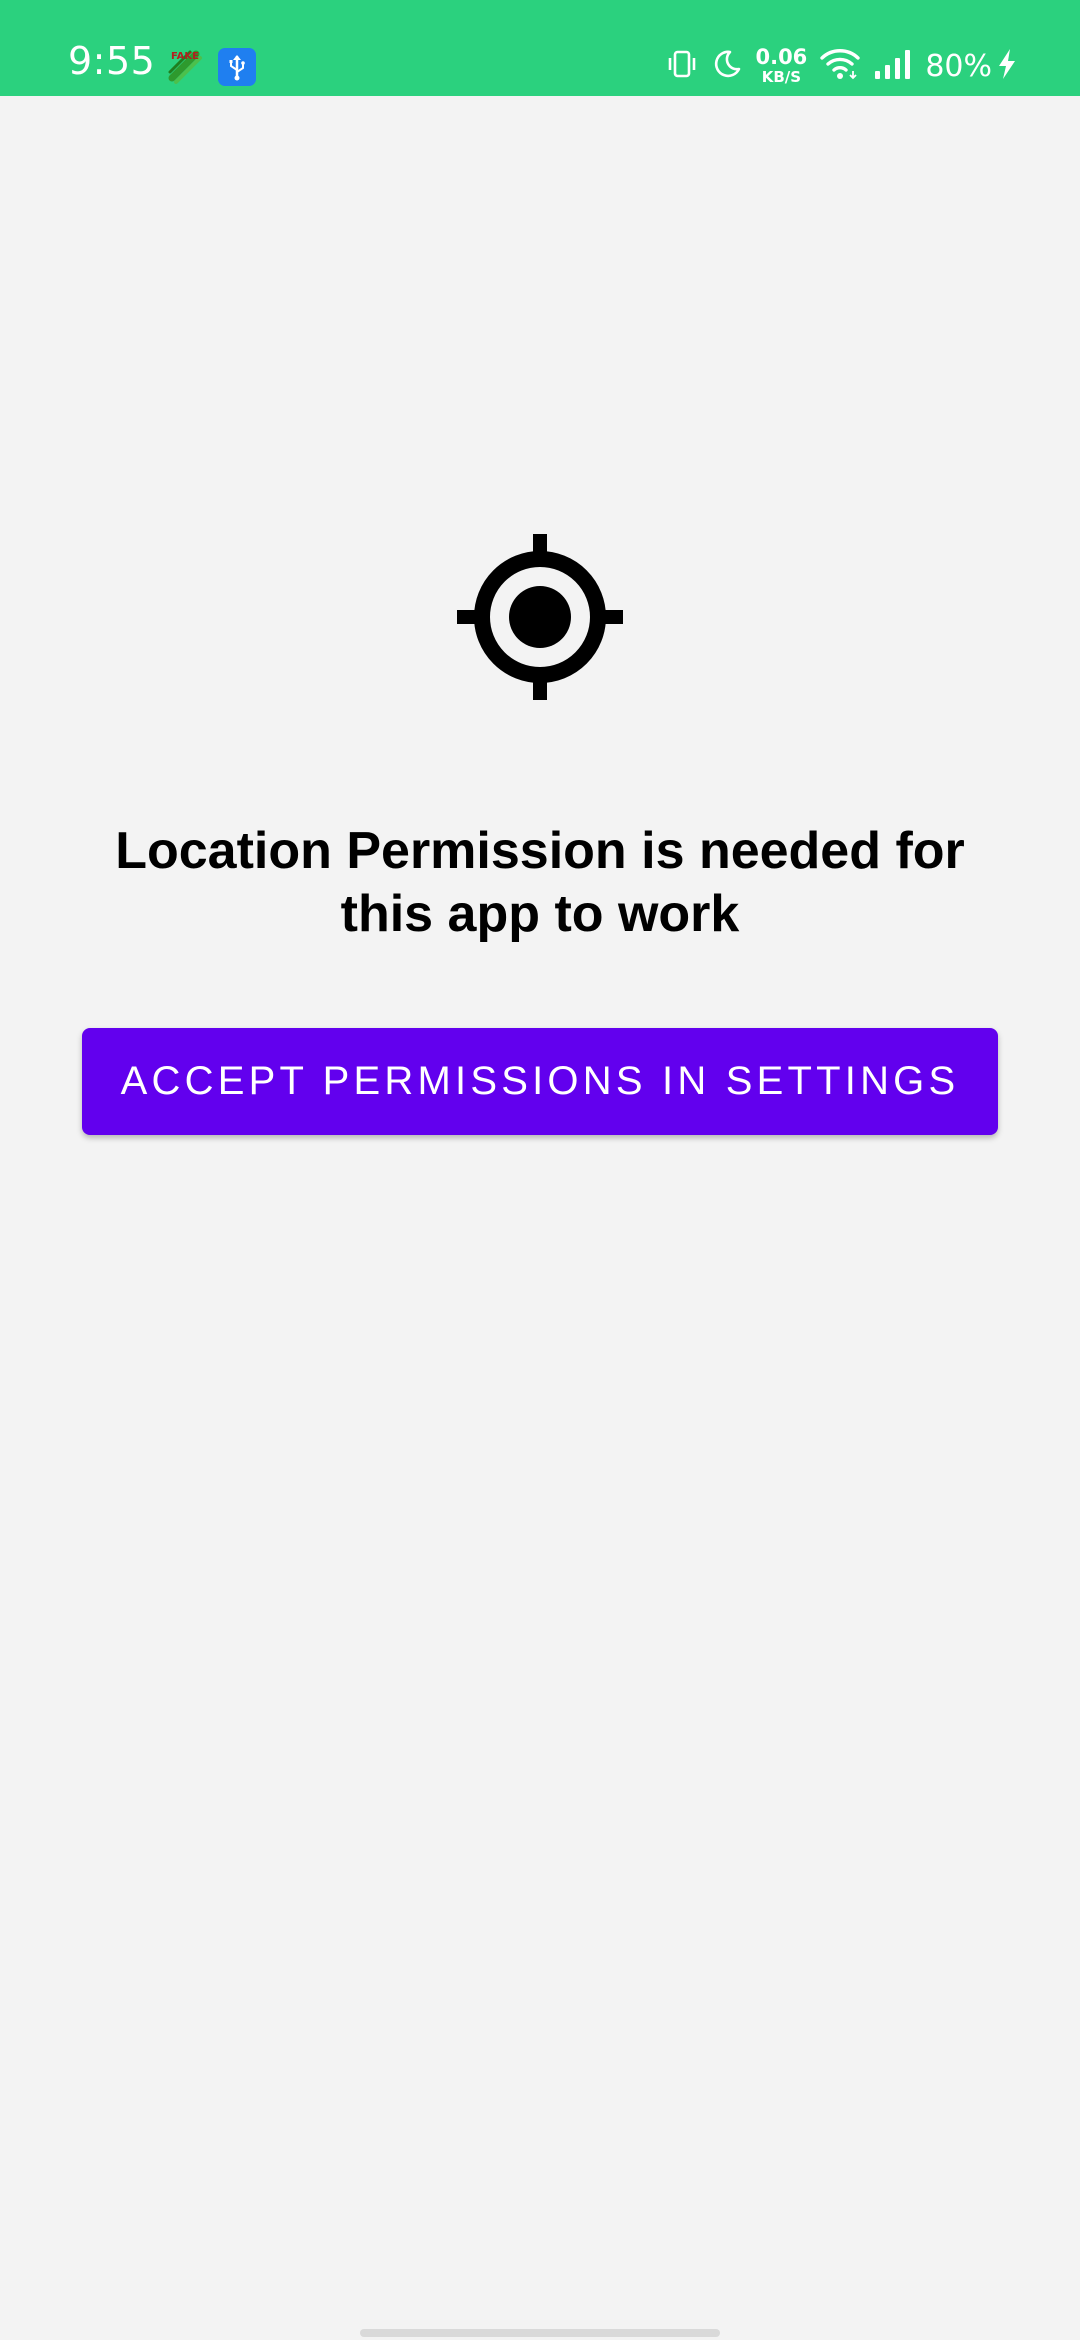 This screenshot has height=2340, width=1080. I want to click on status-icons: 0.06 KB/S 80%, so click(835, 66).